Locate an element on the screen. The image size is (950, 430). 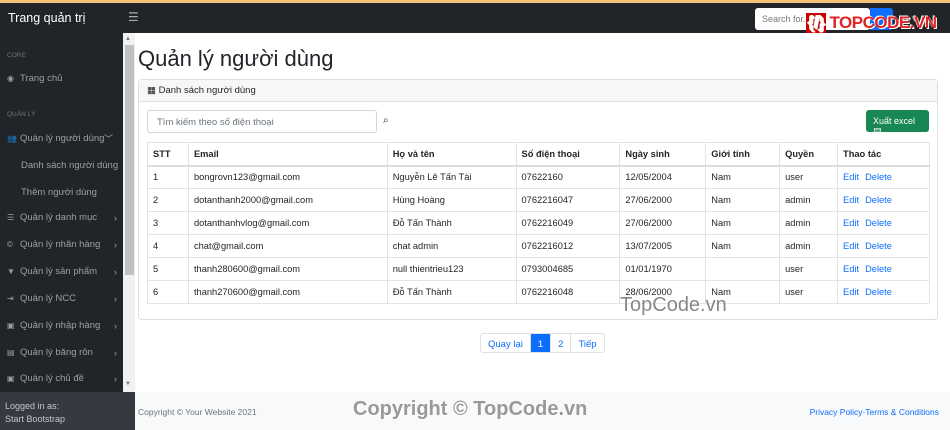
table-cell: 0762216047 is located at coordinates (568, 200).